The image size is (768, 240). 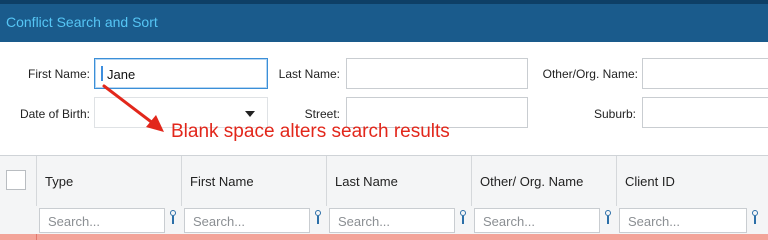 What do you see at coordinates (532, 181) in the screenshot?
I see `column-header-other-org-name-label: Other/ Org. Name` at bounding box center [532, 181].